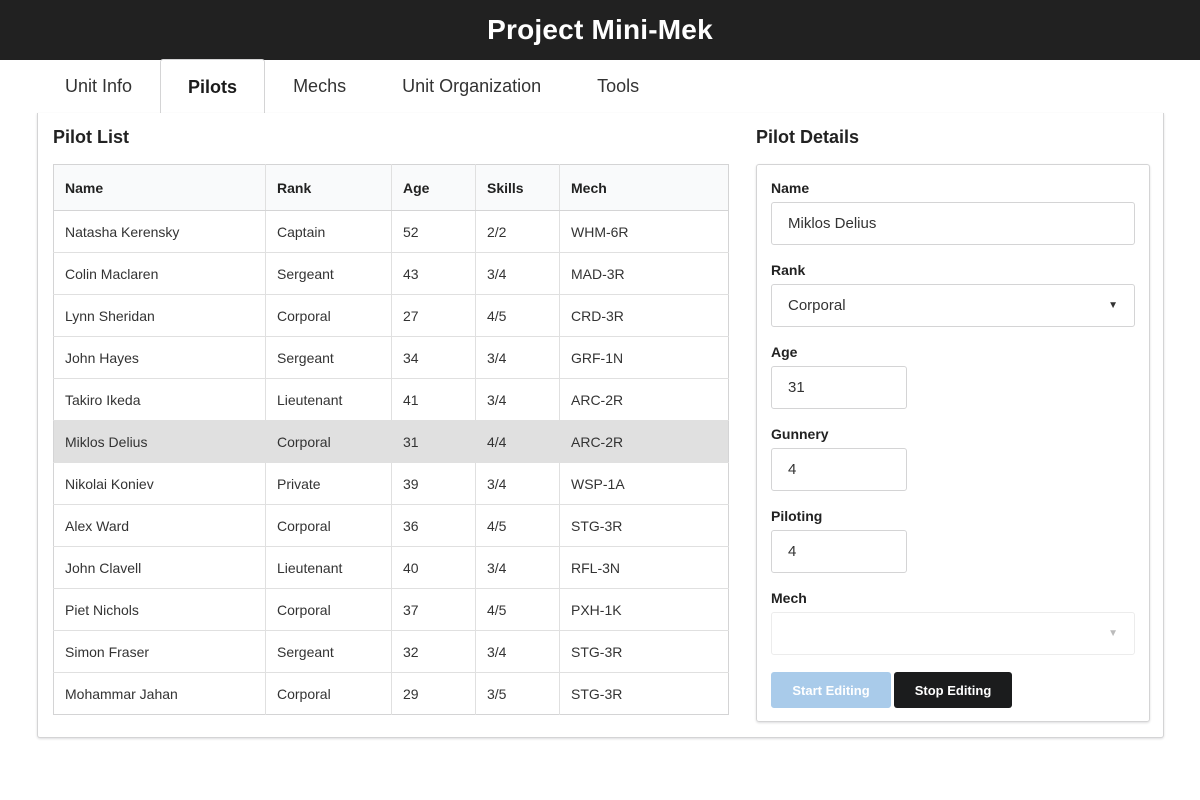 This screenshot has width=1200, height=800. I want to click on cell-name: Miklos Delius, so click(159, 441).